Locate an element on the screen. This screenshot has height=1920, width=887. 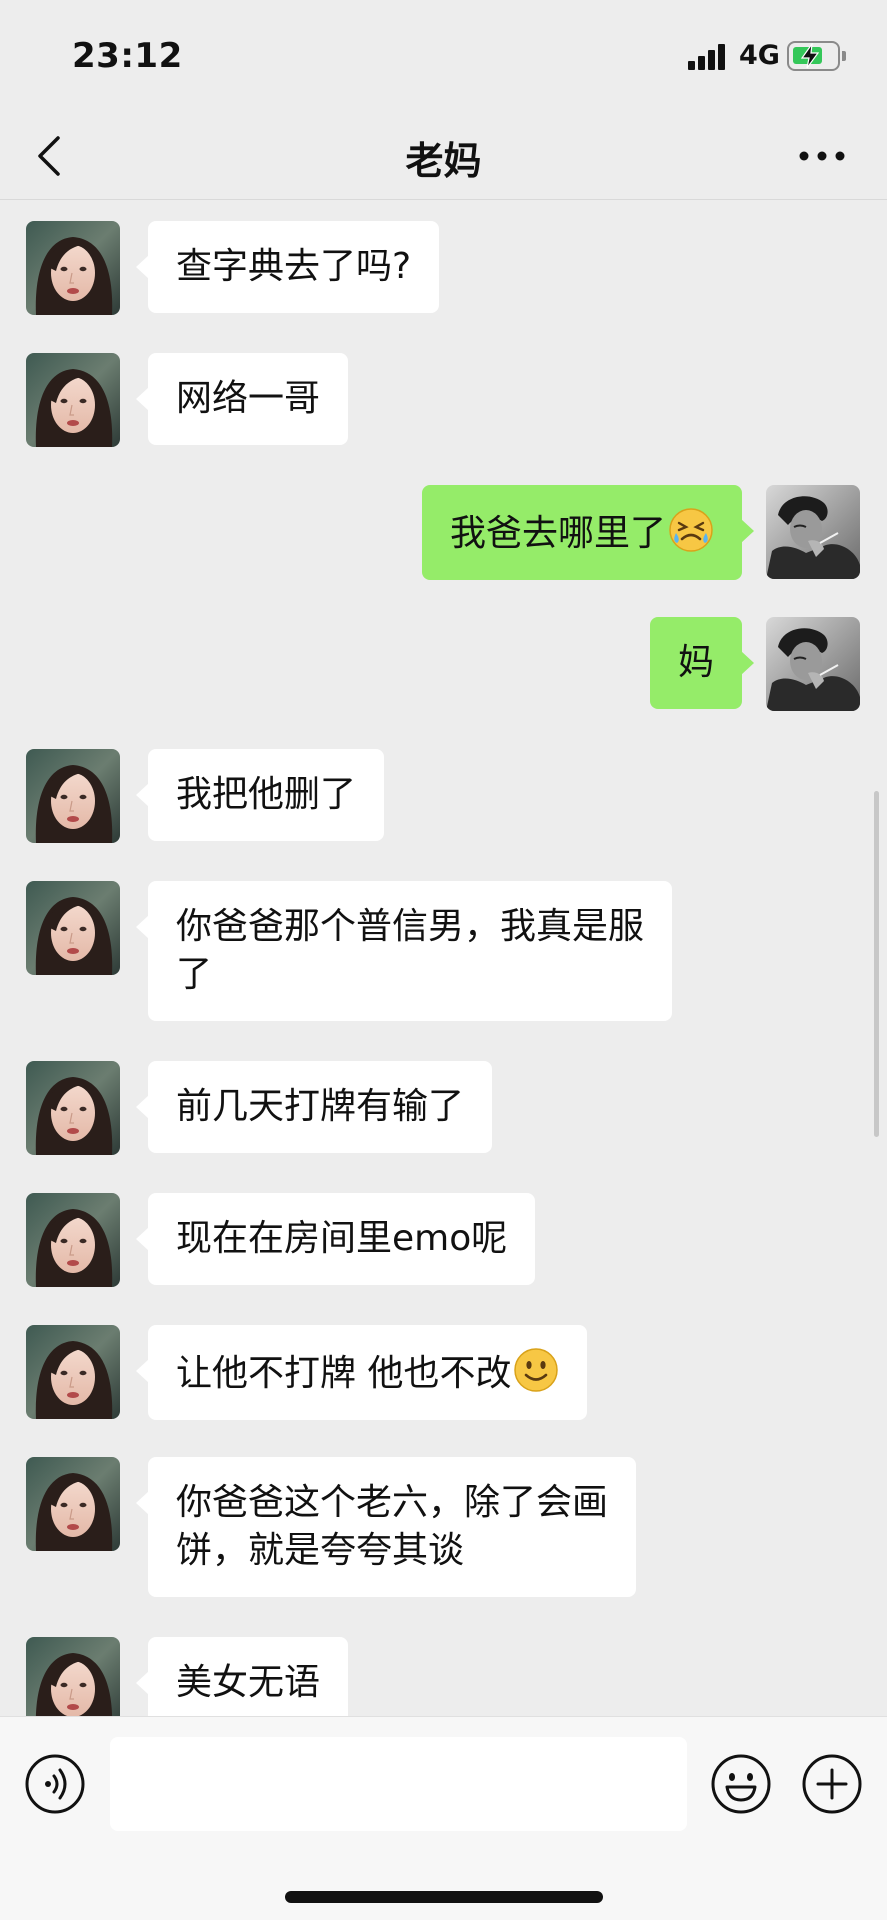
message-bubble: 我爸去哪里了 is located at coordinates (588, 532).